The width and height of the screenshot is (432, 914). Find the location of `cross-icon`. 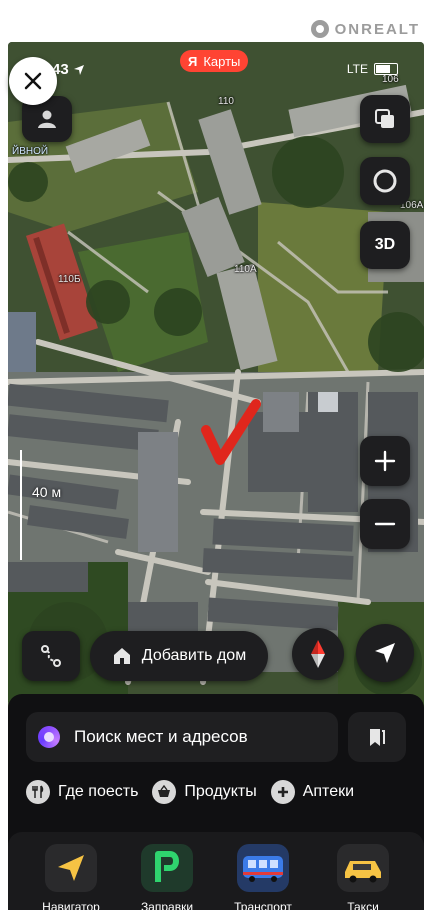

cross-icon is located at coordinates (282, 792).